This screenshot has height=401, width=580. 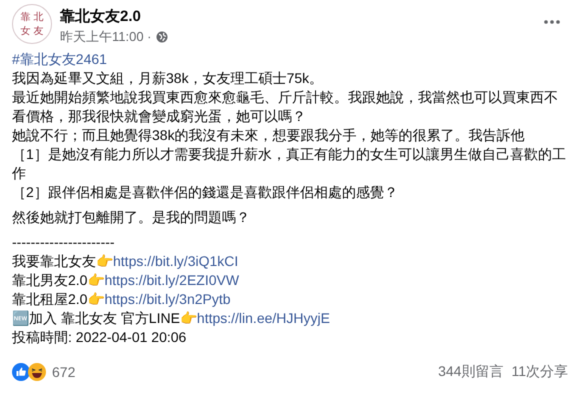 I want to click on more-icon, so click(x=552, y=22).